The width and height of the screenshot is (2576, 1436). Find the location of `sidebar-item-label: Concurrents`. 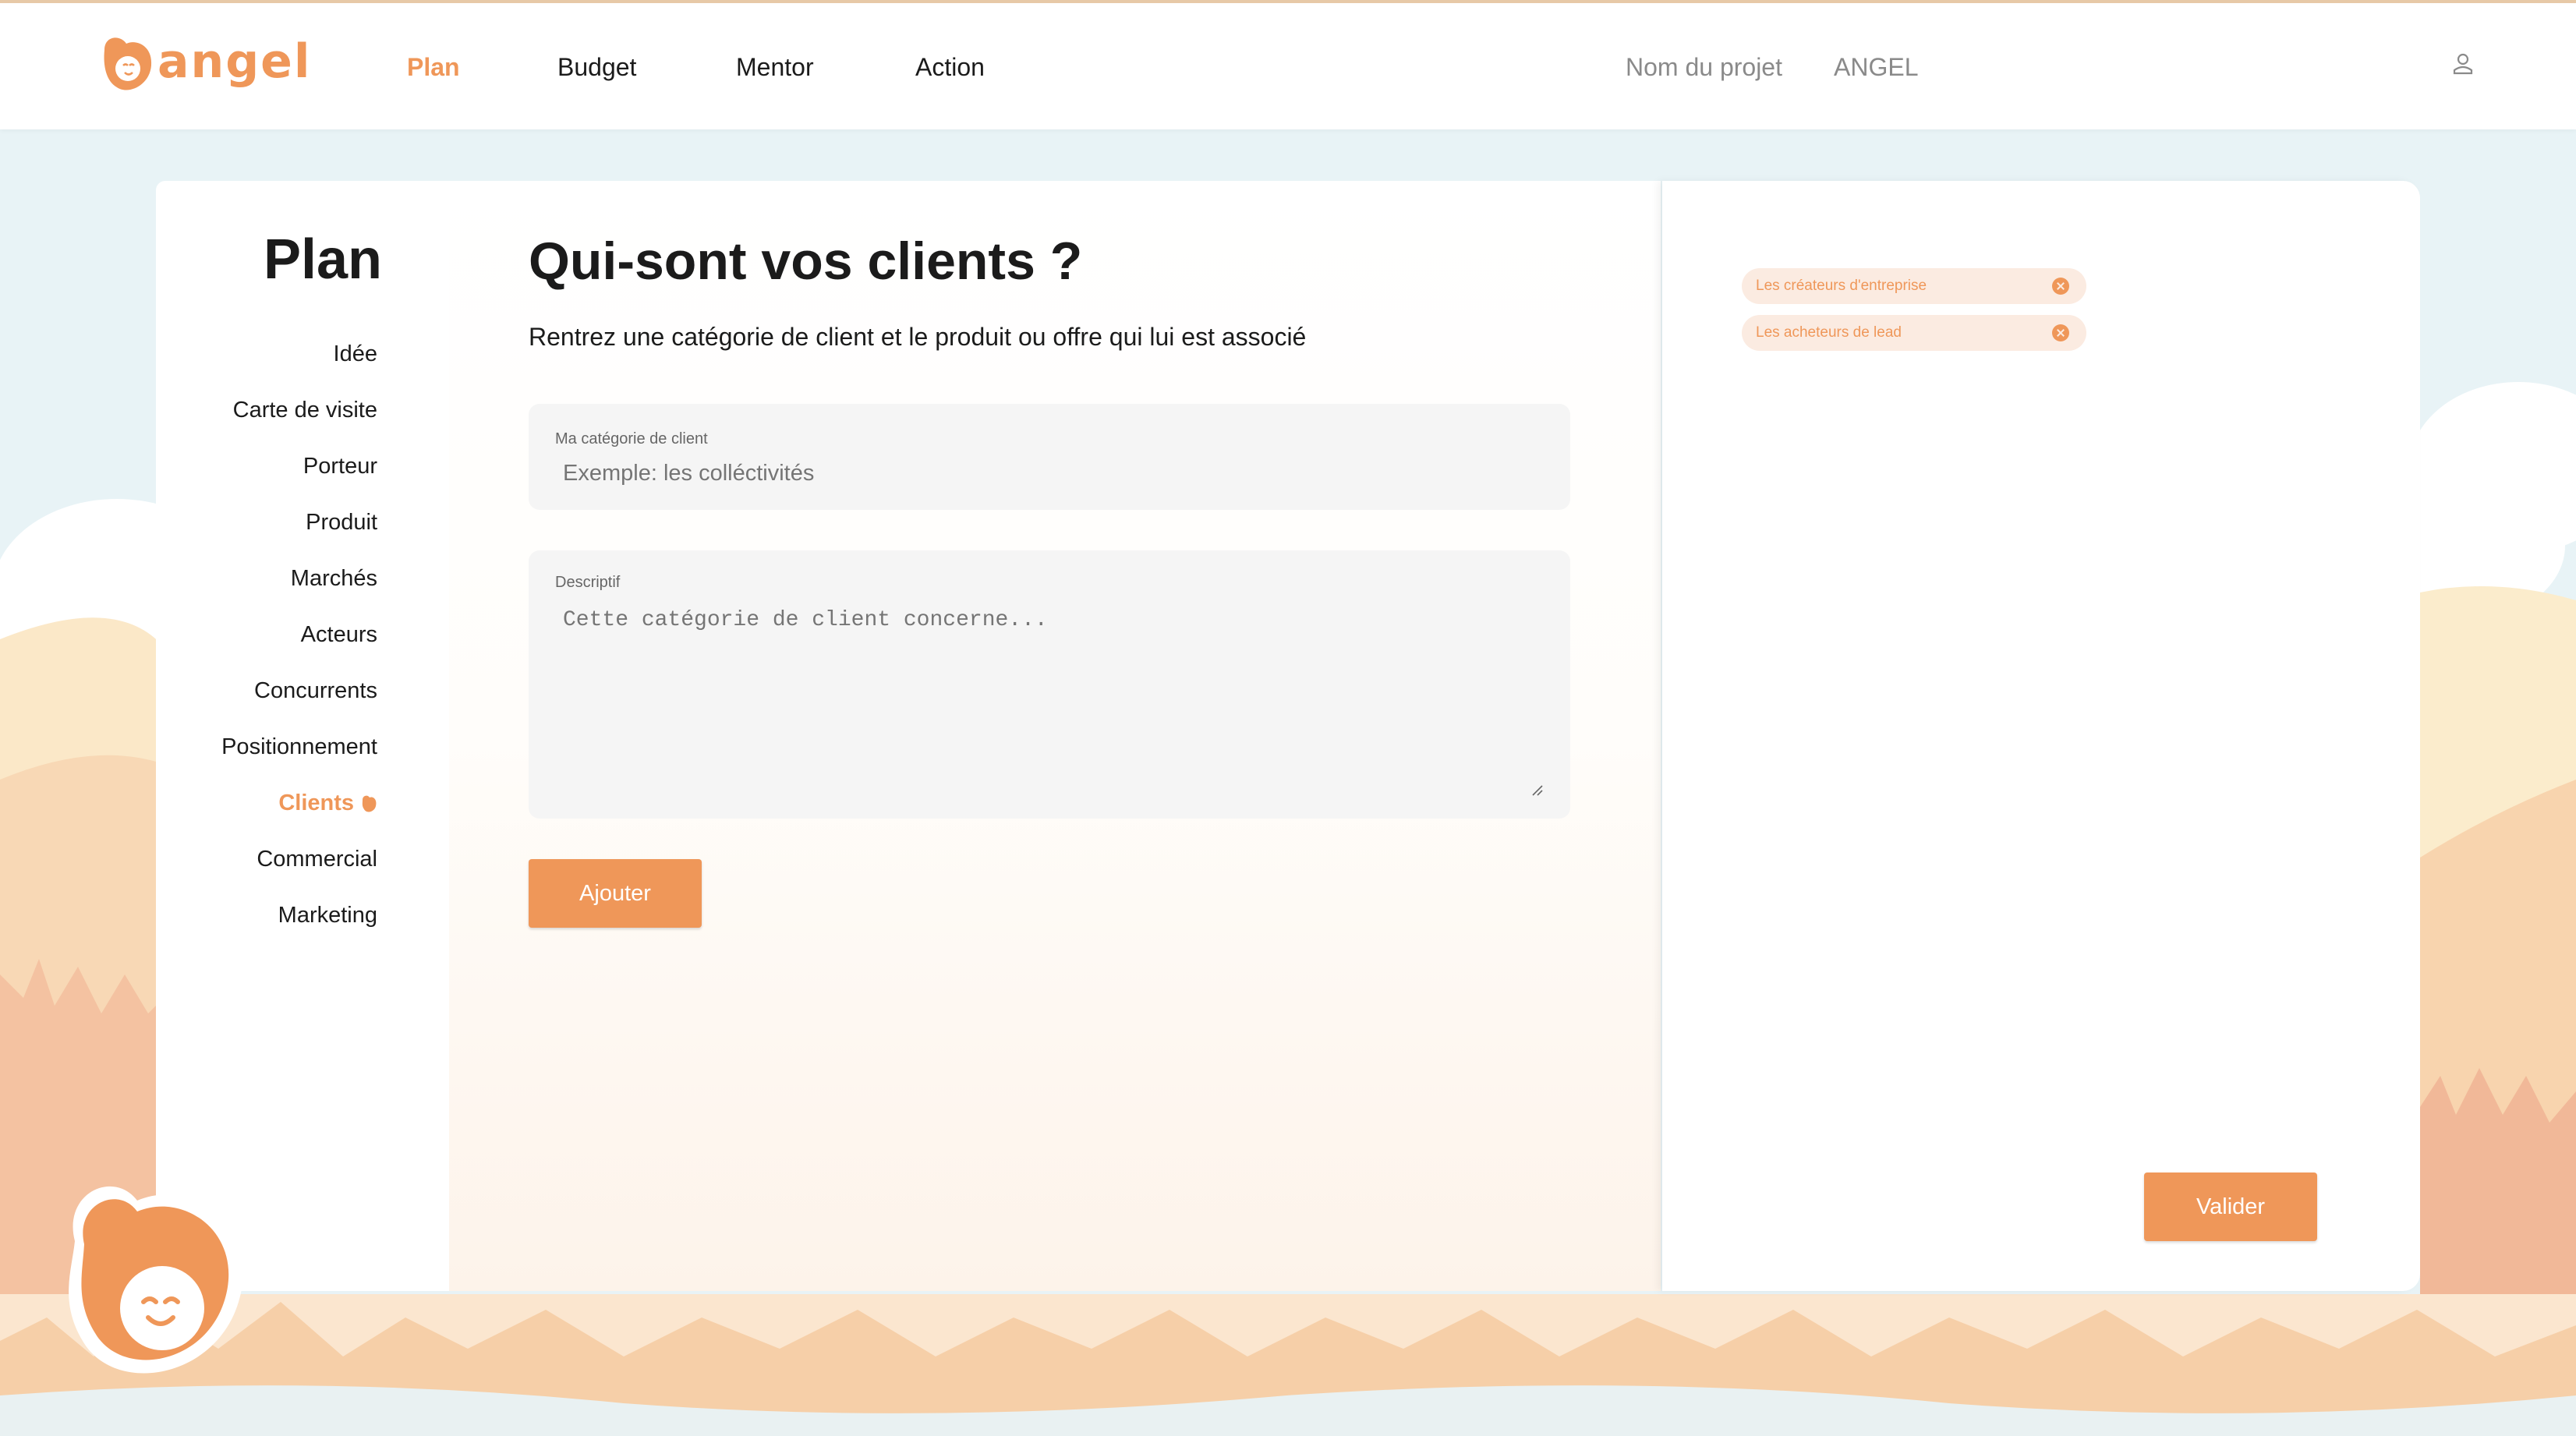

sidebar-item-label: Concurrents is located at coordinates (315, 690).